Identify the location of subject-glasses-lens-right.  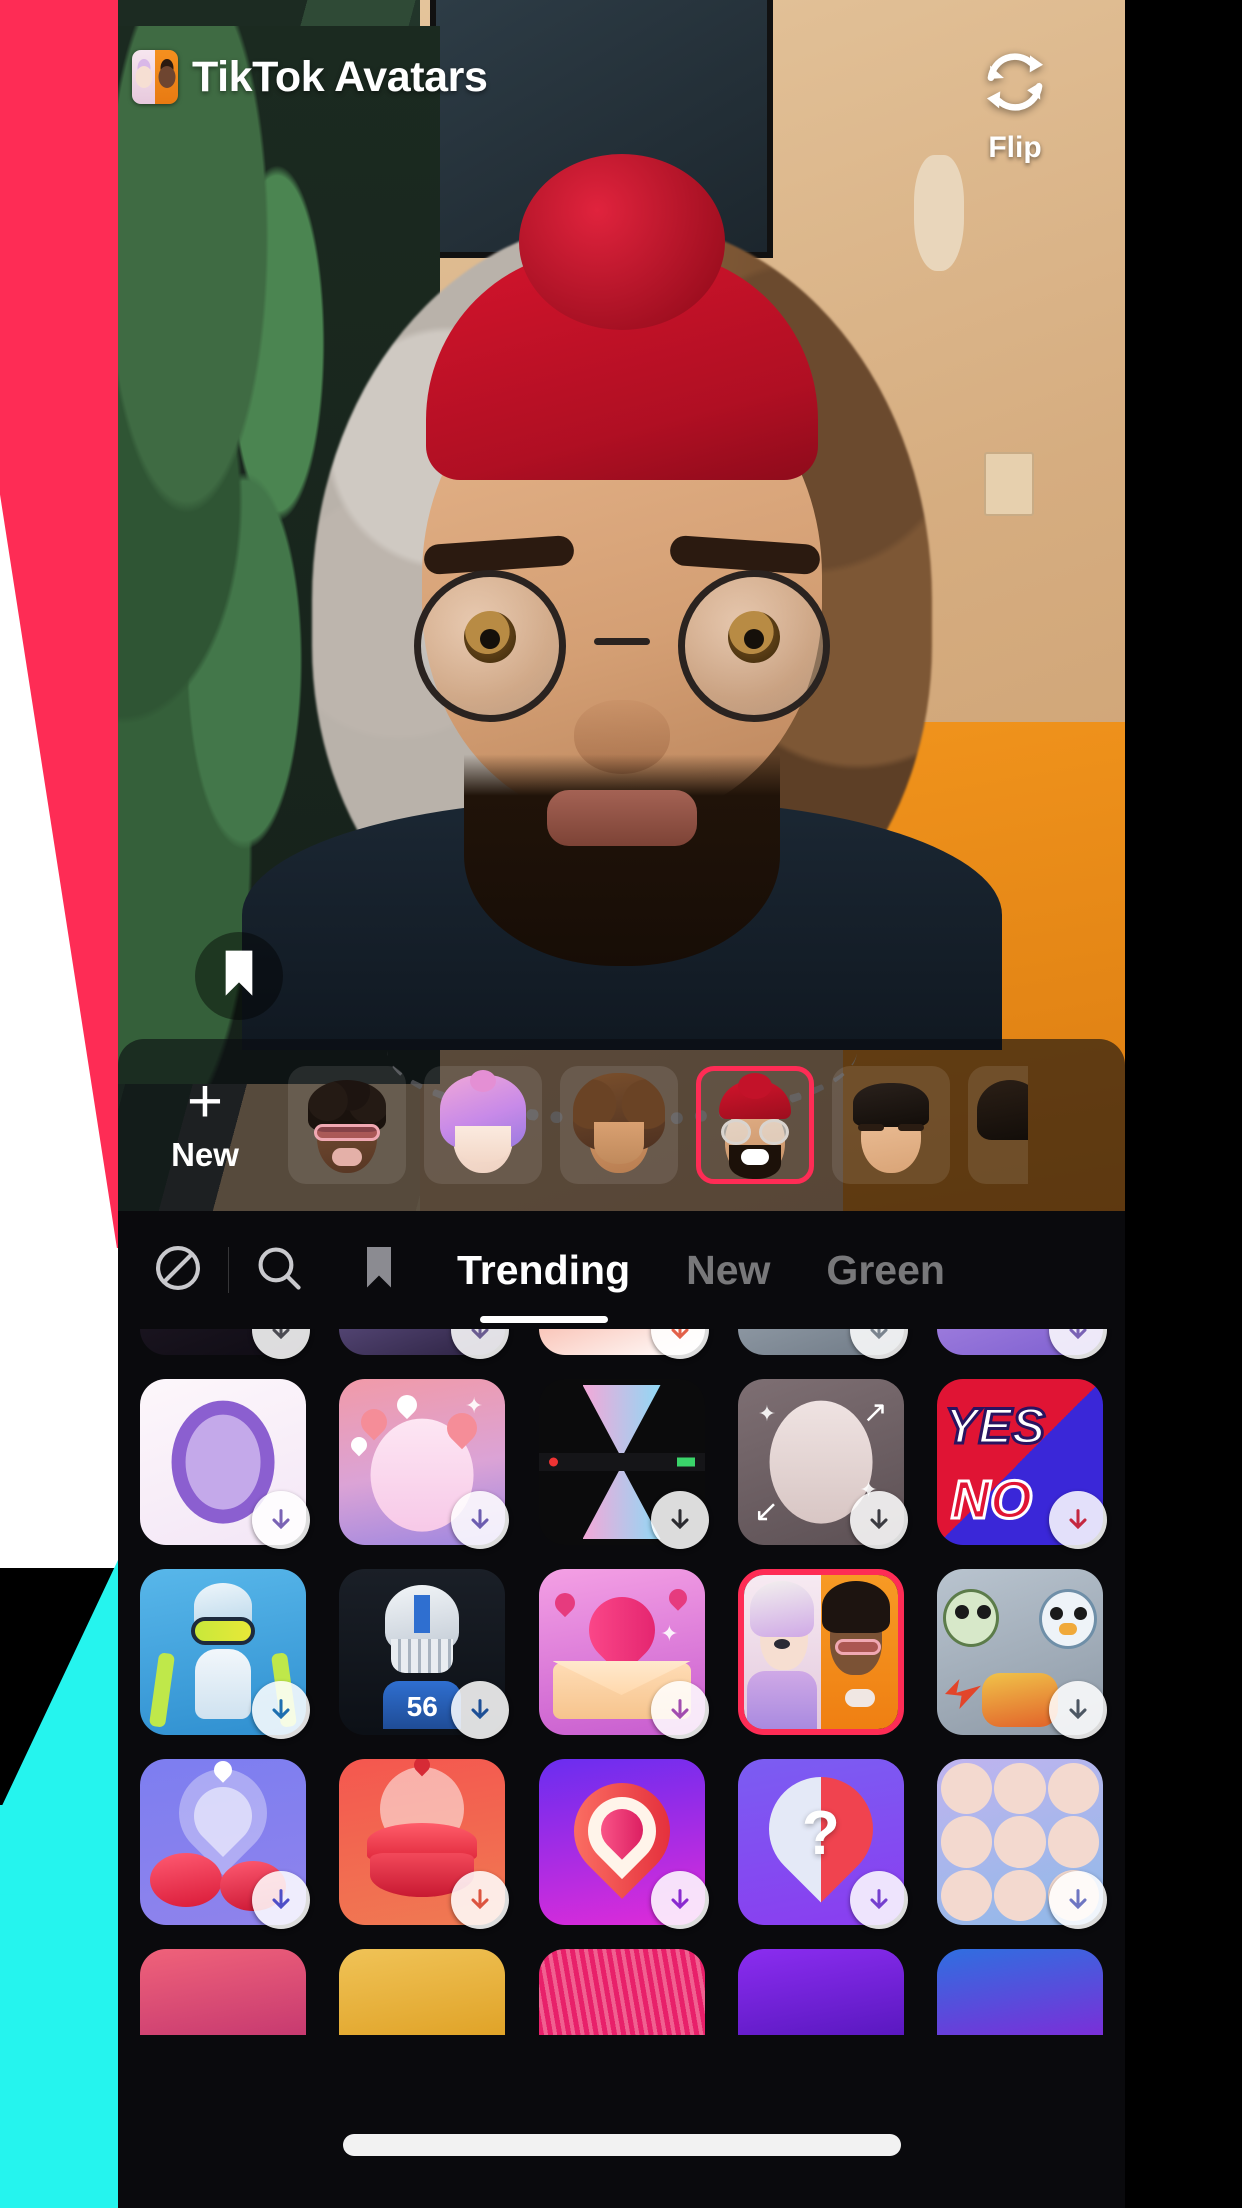
(753, 646).